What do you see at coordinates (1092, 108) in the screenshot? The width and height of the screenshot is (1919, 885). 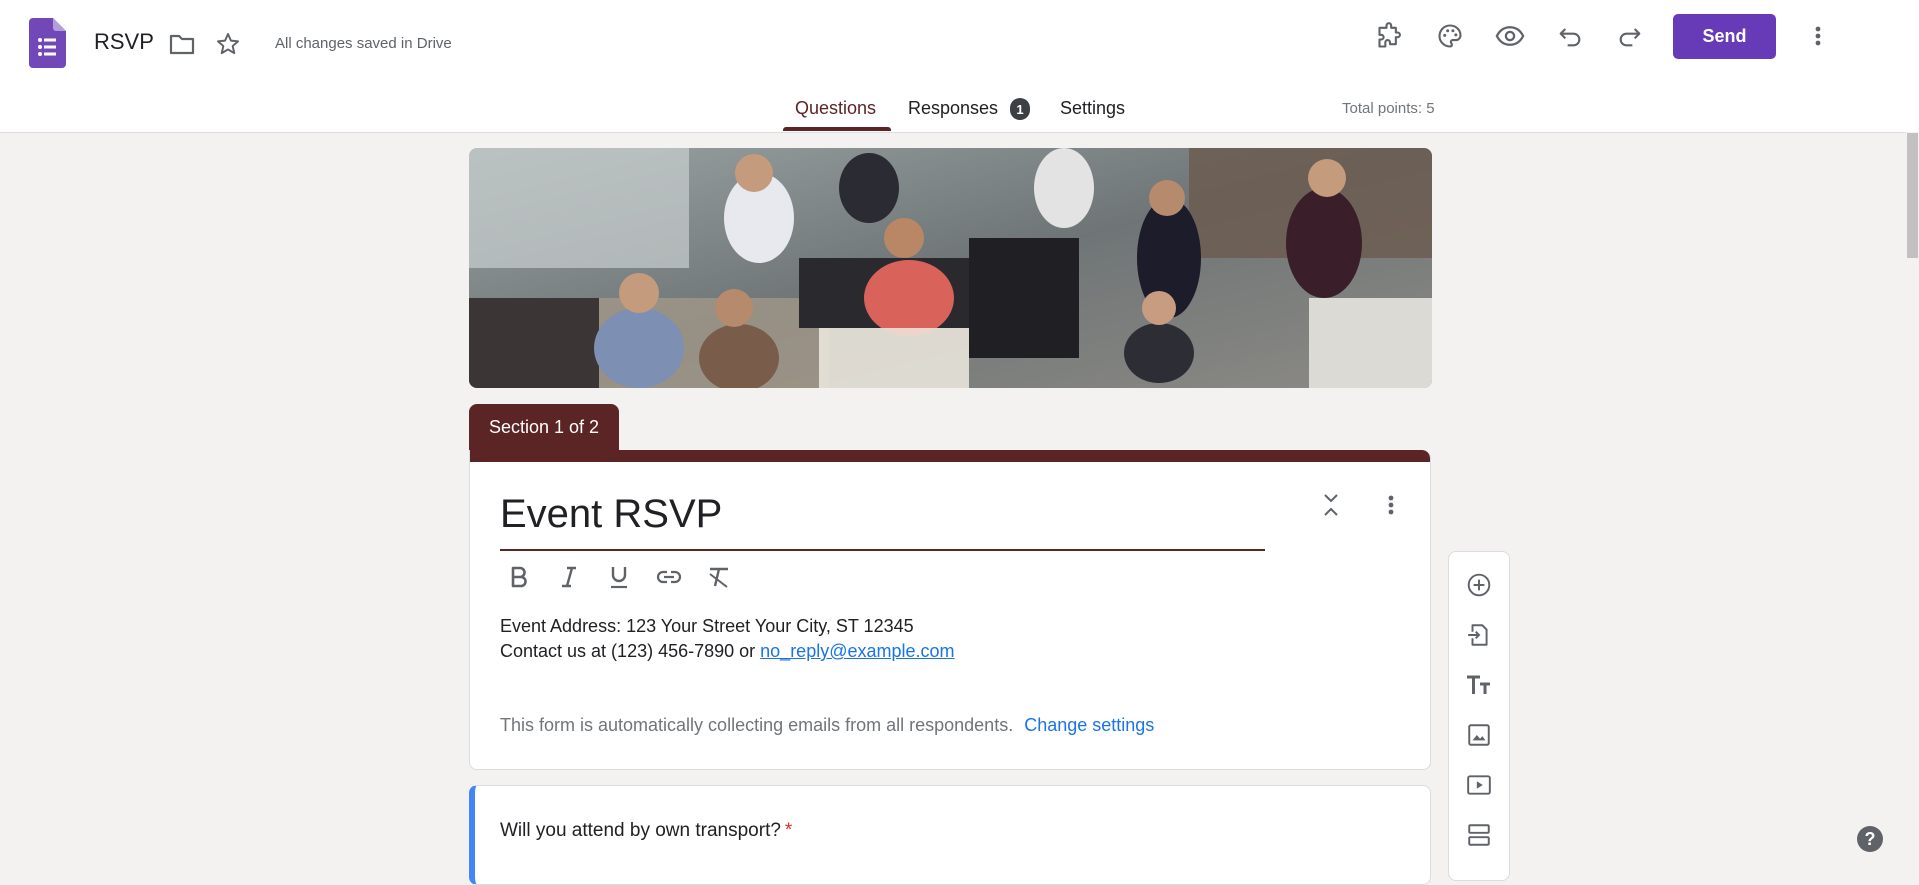 I see `tab-settings: Settings` at bounding box center [1092, 108].